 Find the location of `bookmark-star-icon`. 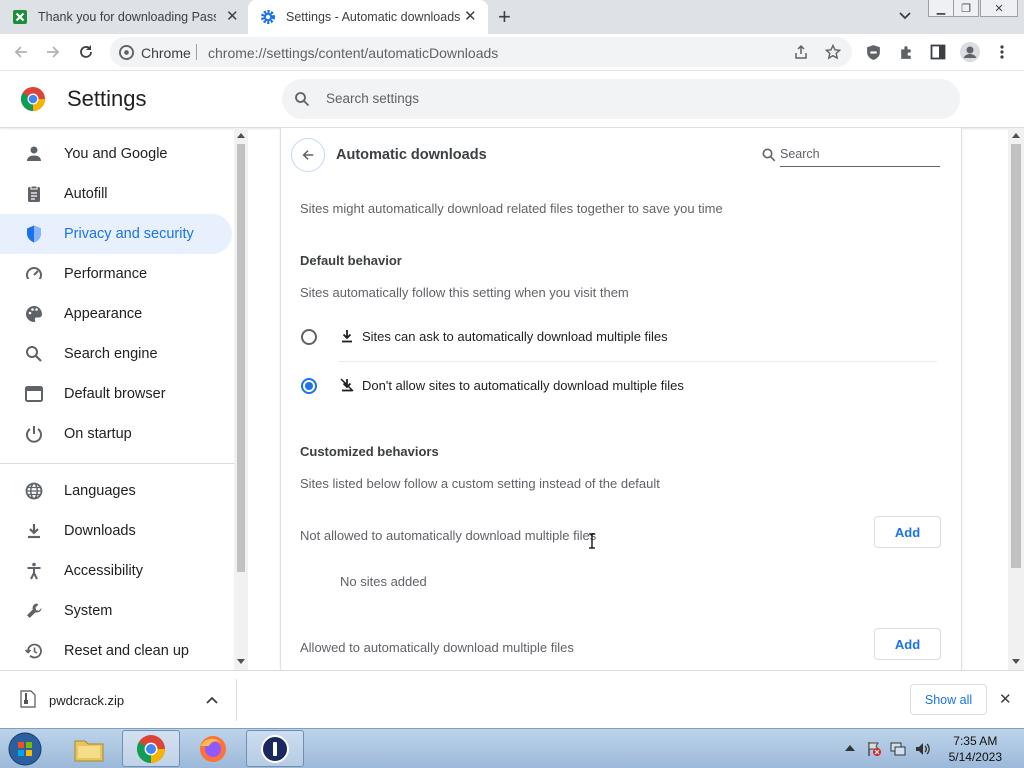

bookmark-star-icon is located at coordinates (833, 52).